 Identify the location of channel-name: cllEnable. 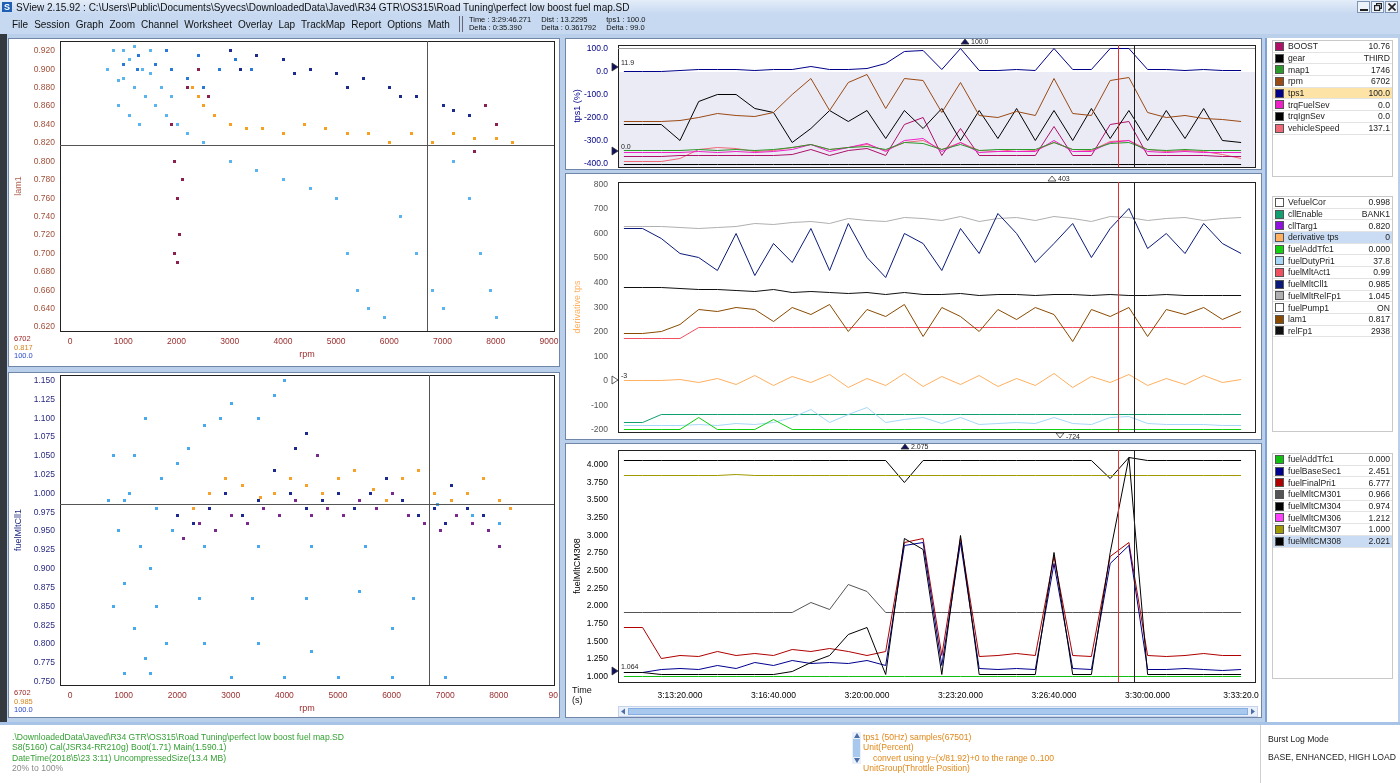
(1306, 214).